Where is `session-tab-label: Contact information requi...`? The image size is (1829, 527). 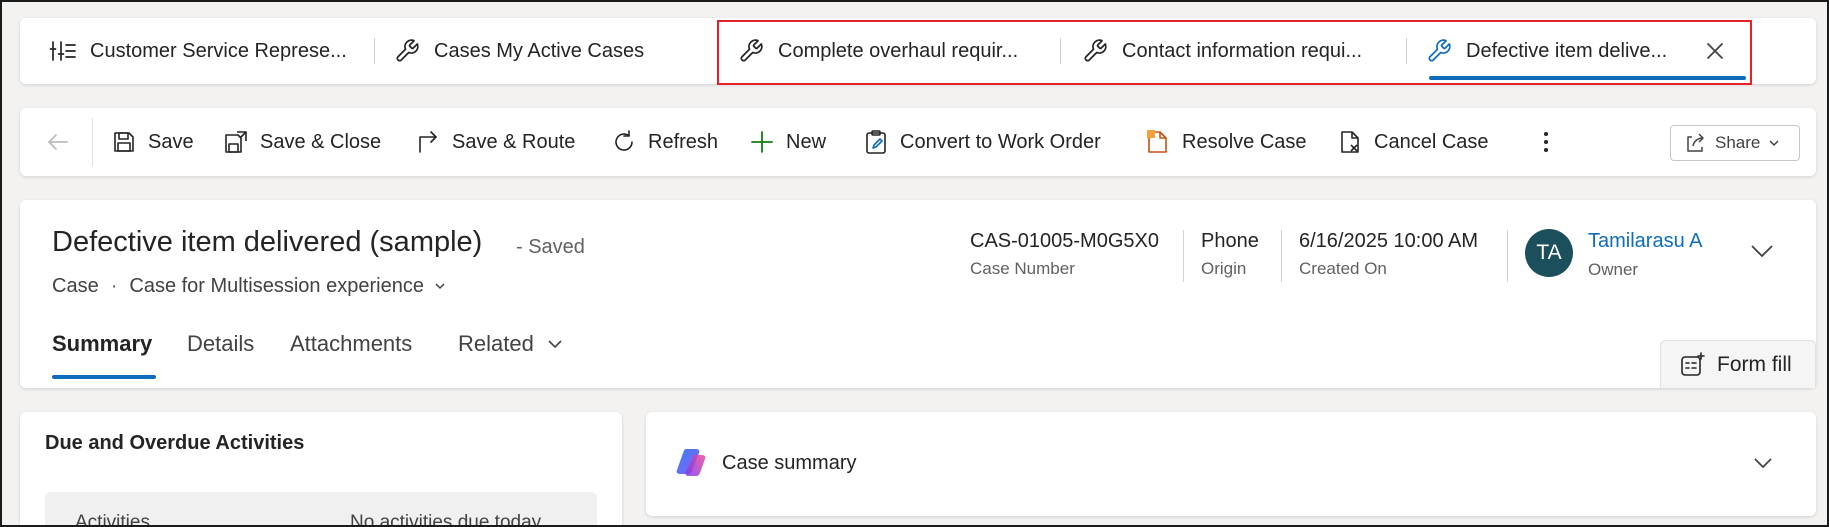 session-tab-label: Contact information requi... is located at coordinates (1242, 50).